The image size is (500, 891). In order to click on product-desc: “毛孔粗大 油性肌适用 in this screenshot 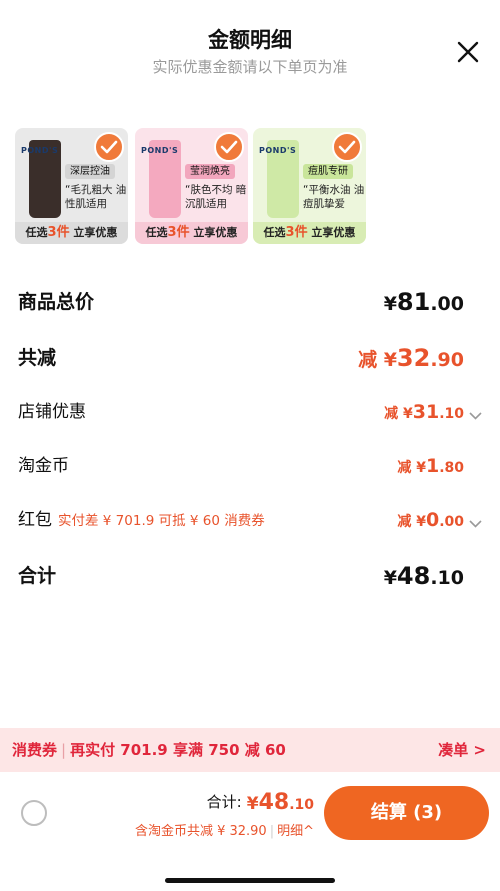, I will do `click(96, 197)`.